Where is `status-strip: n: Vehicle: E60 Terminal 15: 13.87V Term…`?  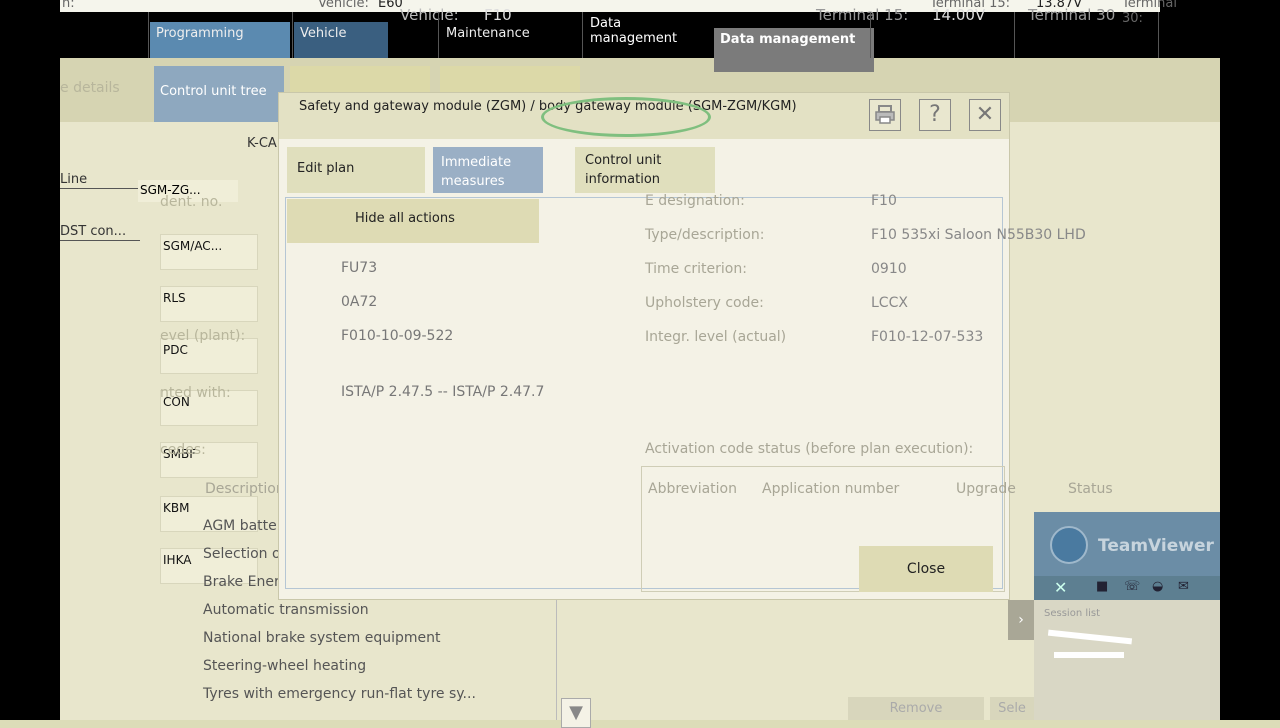 status-strip: n: Vehicle: E60 Terminal 15: 13.87V Term… is located at coordinates (618, 13).